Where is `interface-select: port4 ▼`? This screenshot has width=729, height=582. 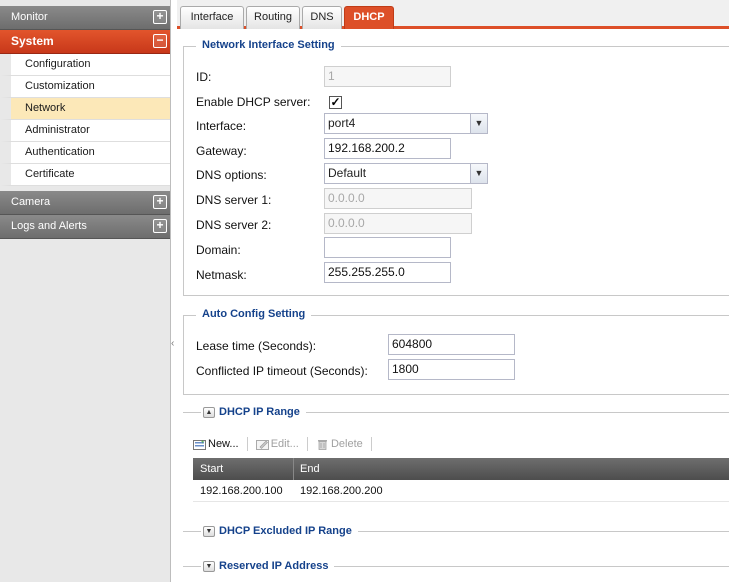 interface-select: port4 ▼ is located at coordinates (406, 123).